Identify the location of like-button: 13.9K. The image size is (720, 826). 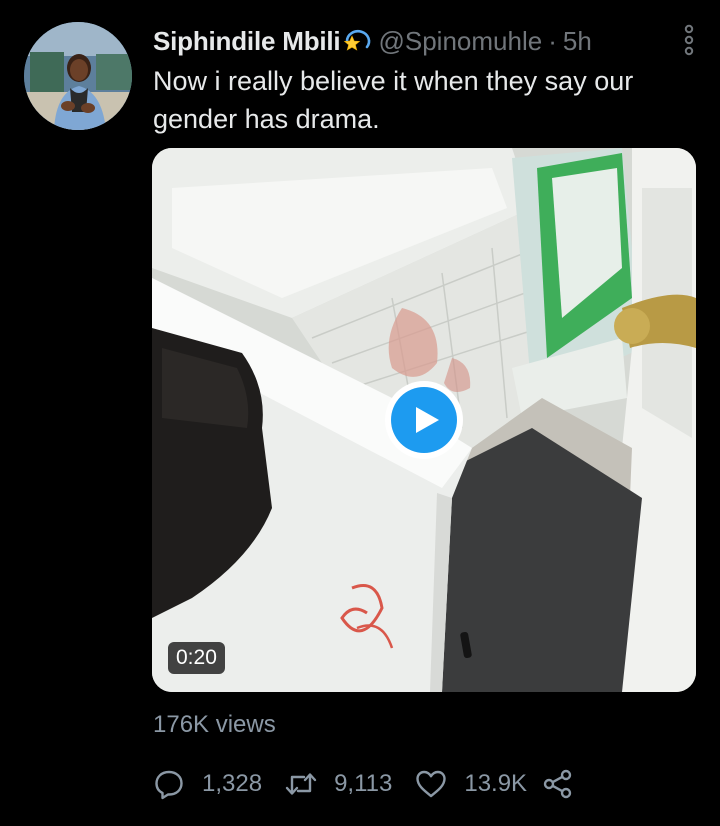
(470, 784).